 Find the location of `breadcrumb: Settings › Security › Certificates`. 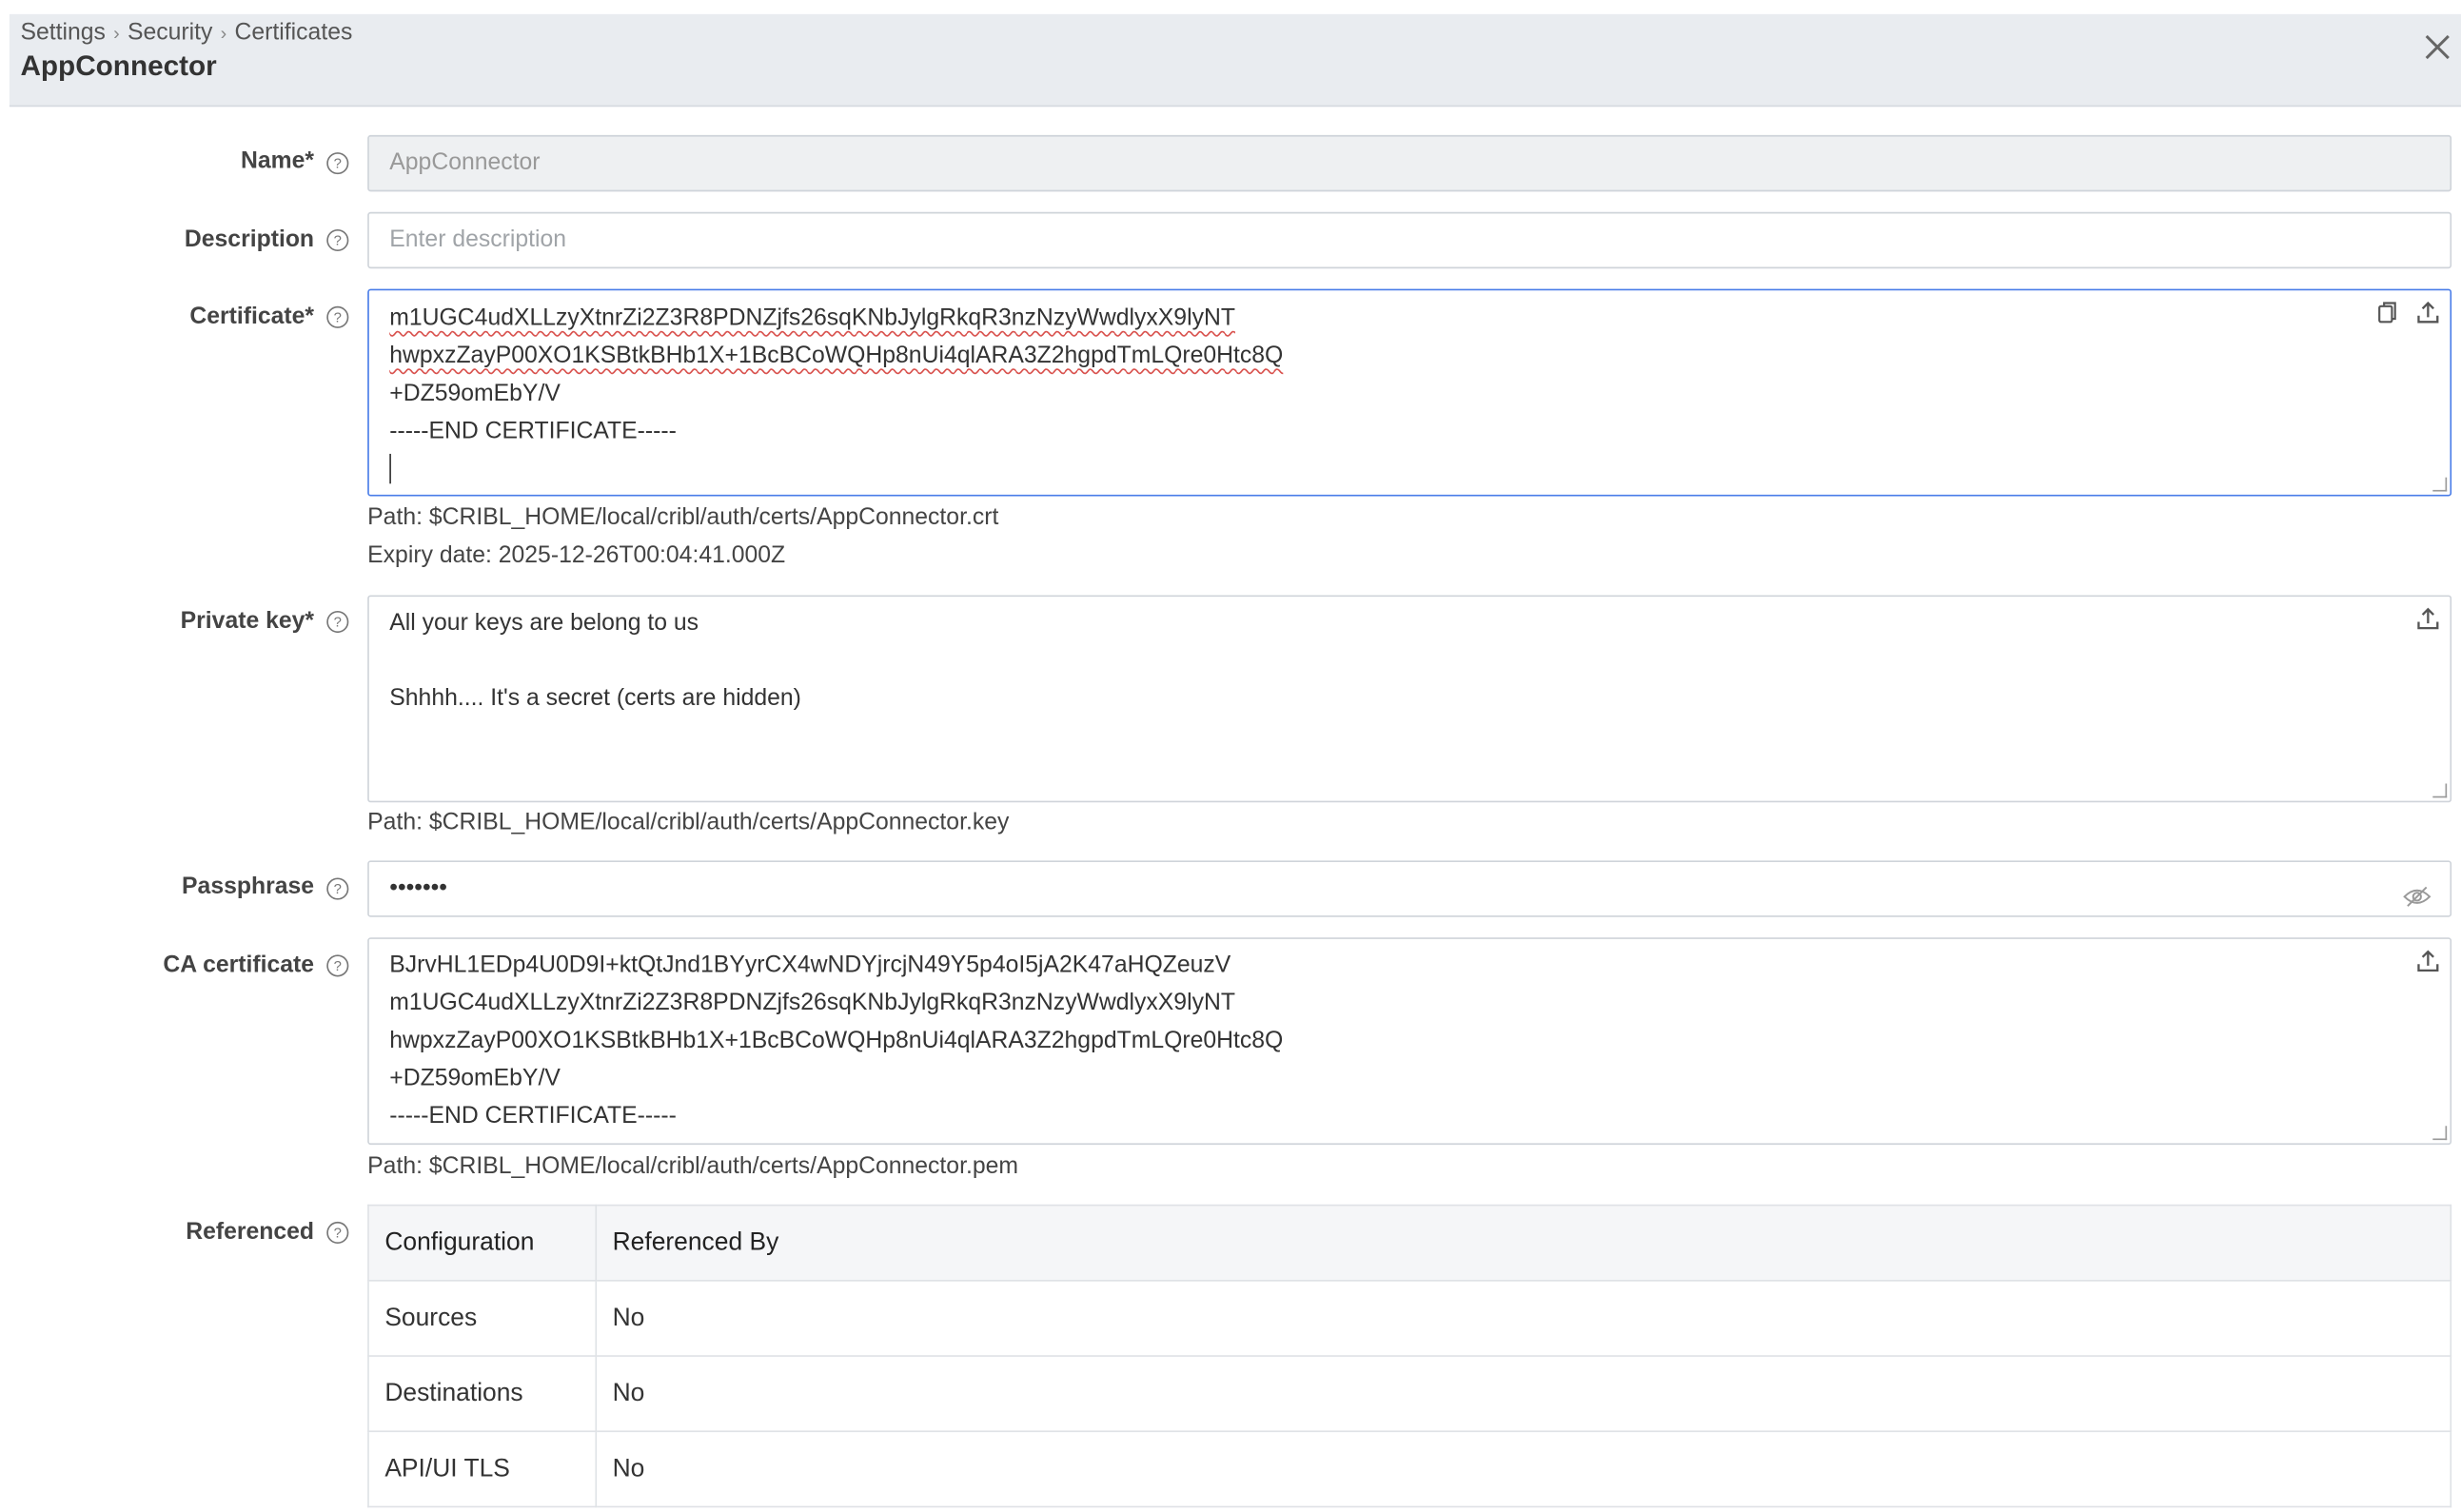

breadcrumb: Settings › Security › Certificates is located at coordinates (186, 32).